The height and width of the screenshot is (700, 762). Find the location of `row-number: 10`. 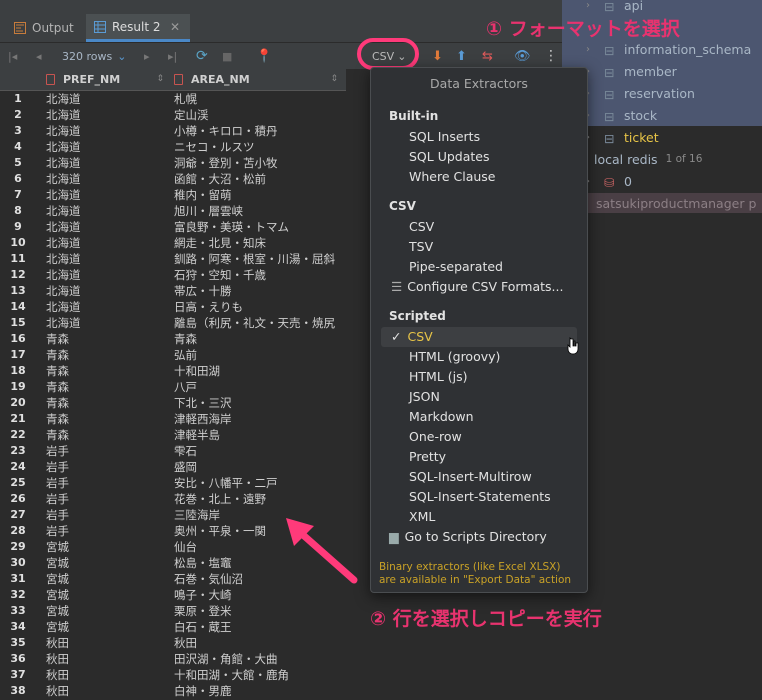

row-number: 10 is located at coordinates (18, 243).